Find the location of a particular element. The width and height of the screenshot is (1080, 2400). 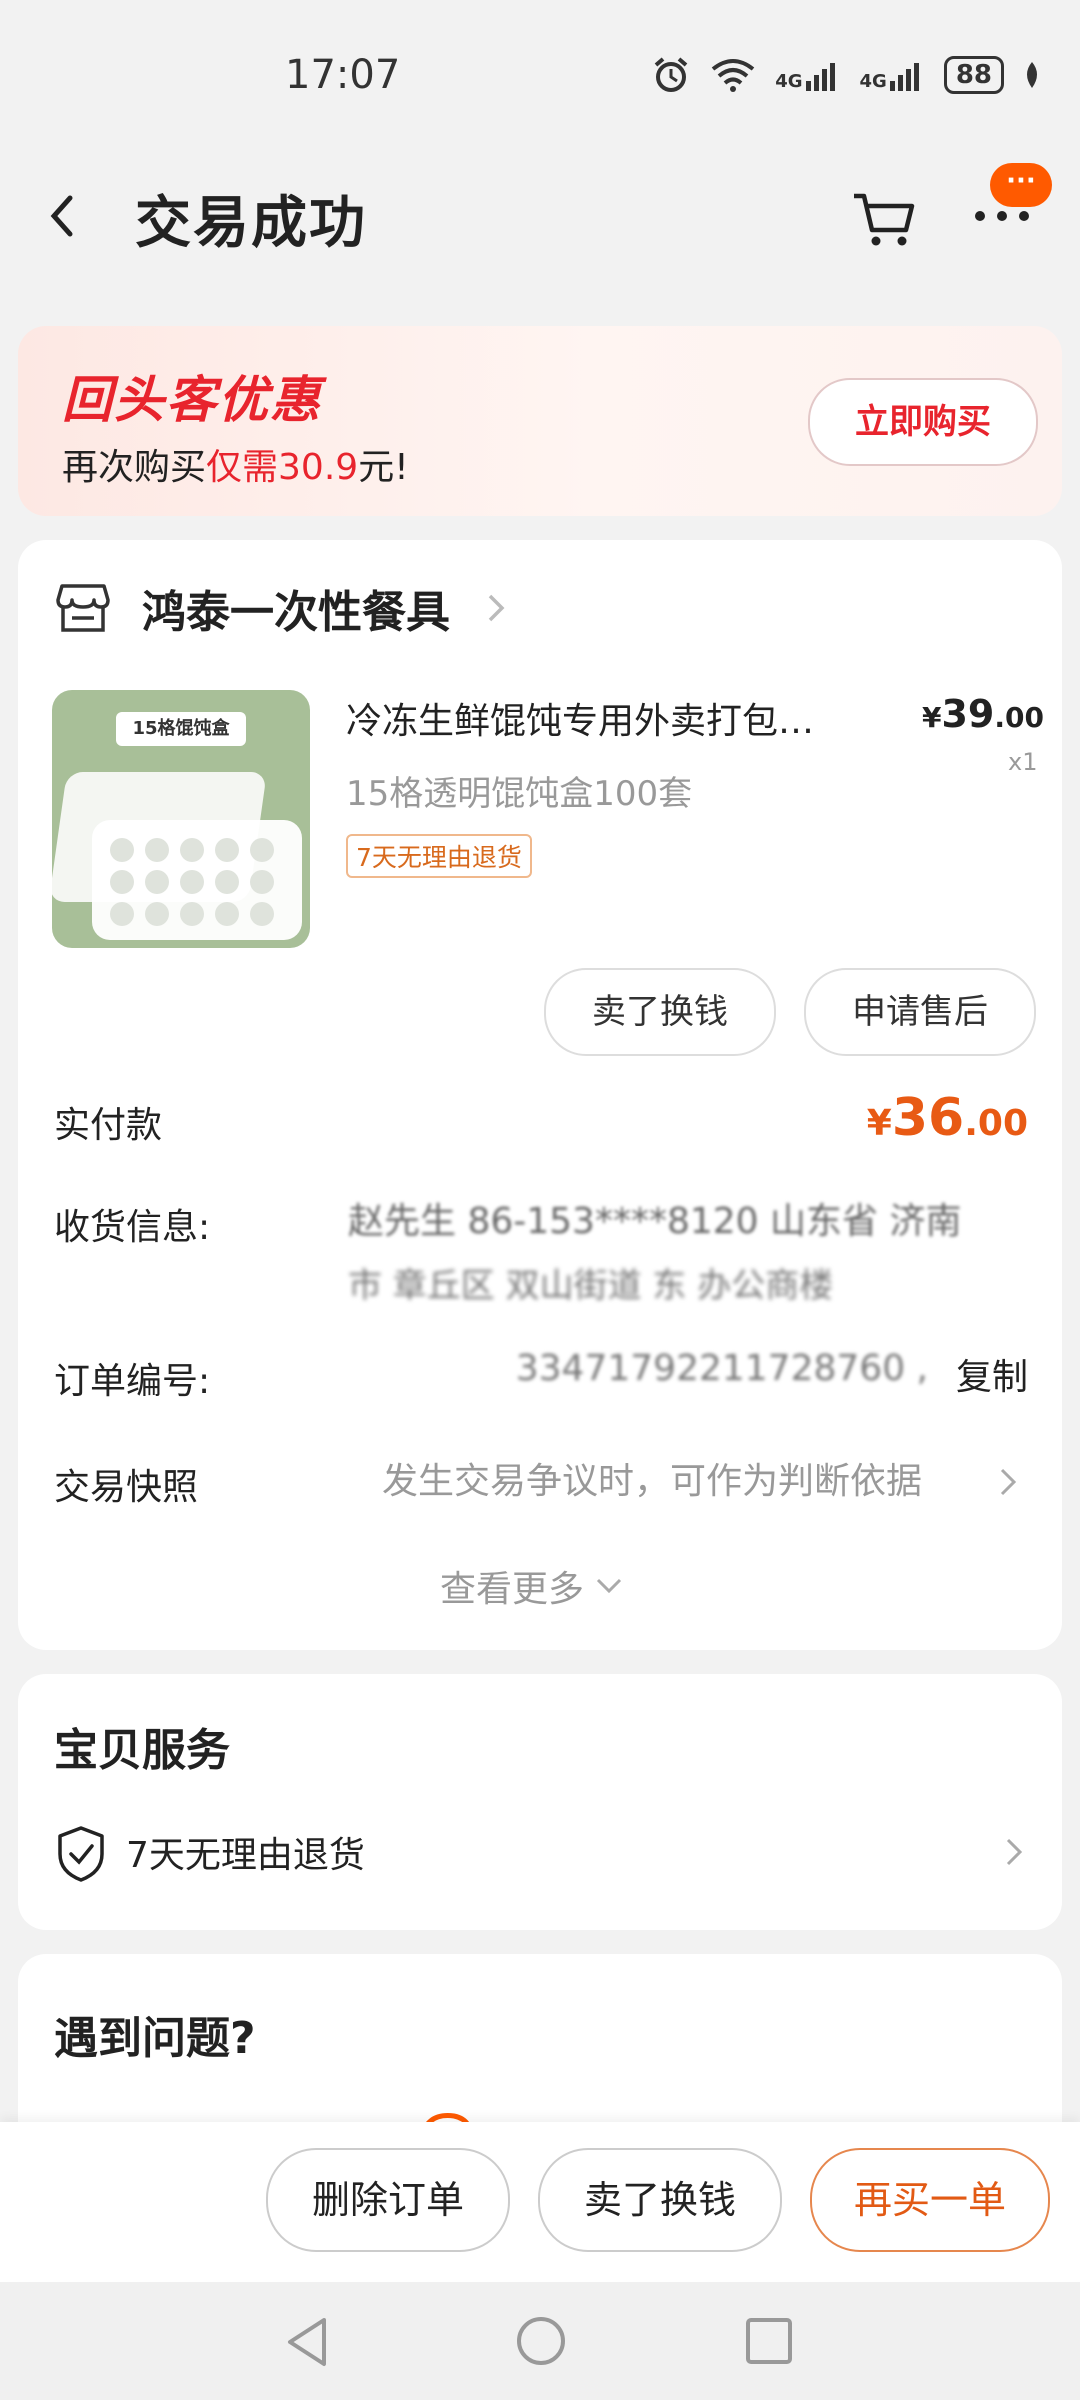

service-title: 宝贝服务 is located at coordinates (142, 1750).